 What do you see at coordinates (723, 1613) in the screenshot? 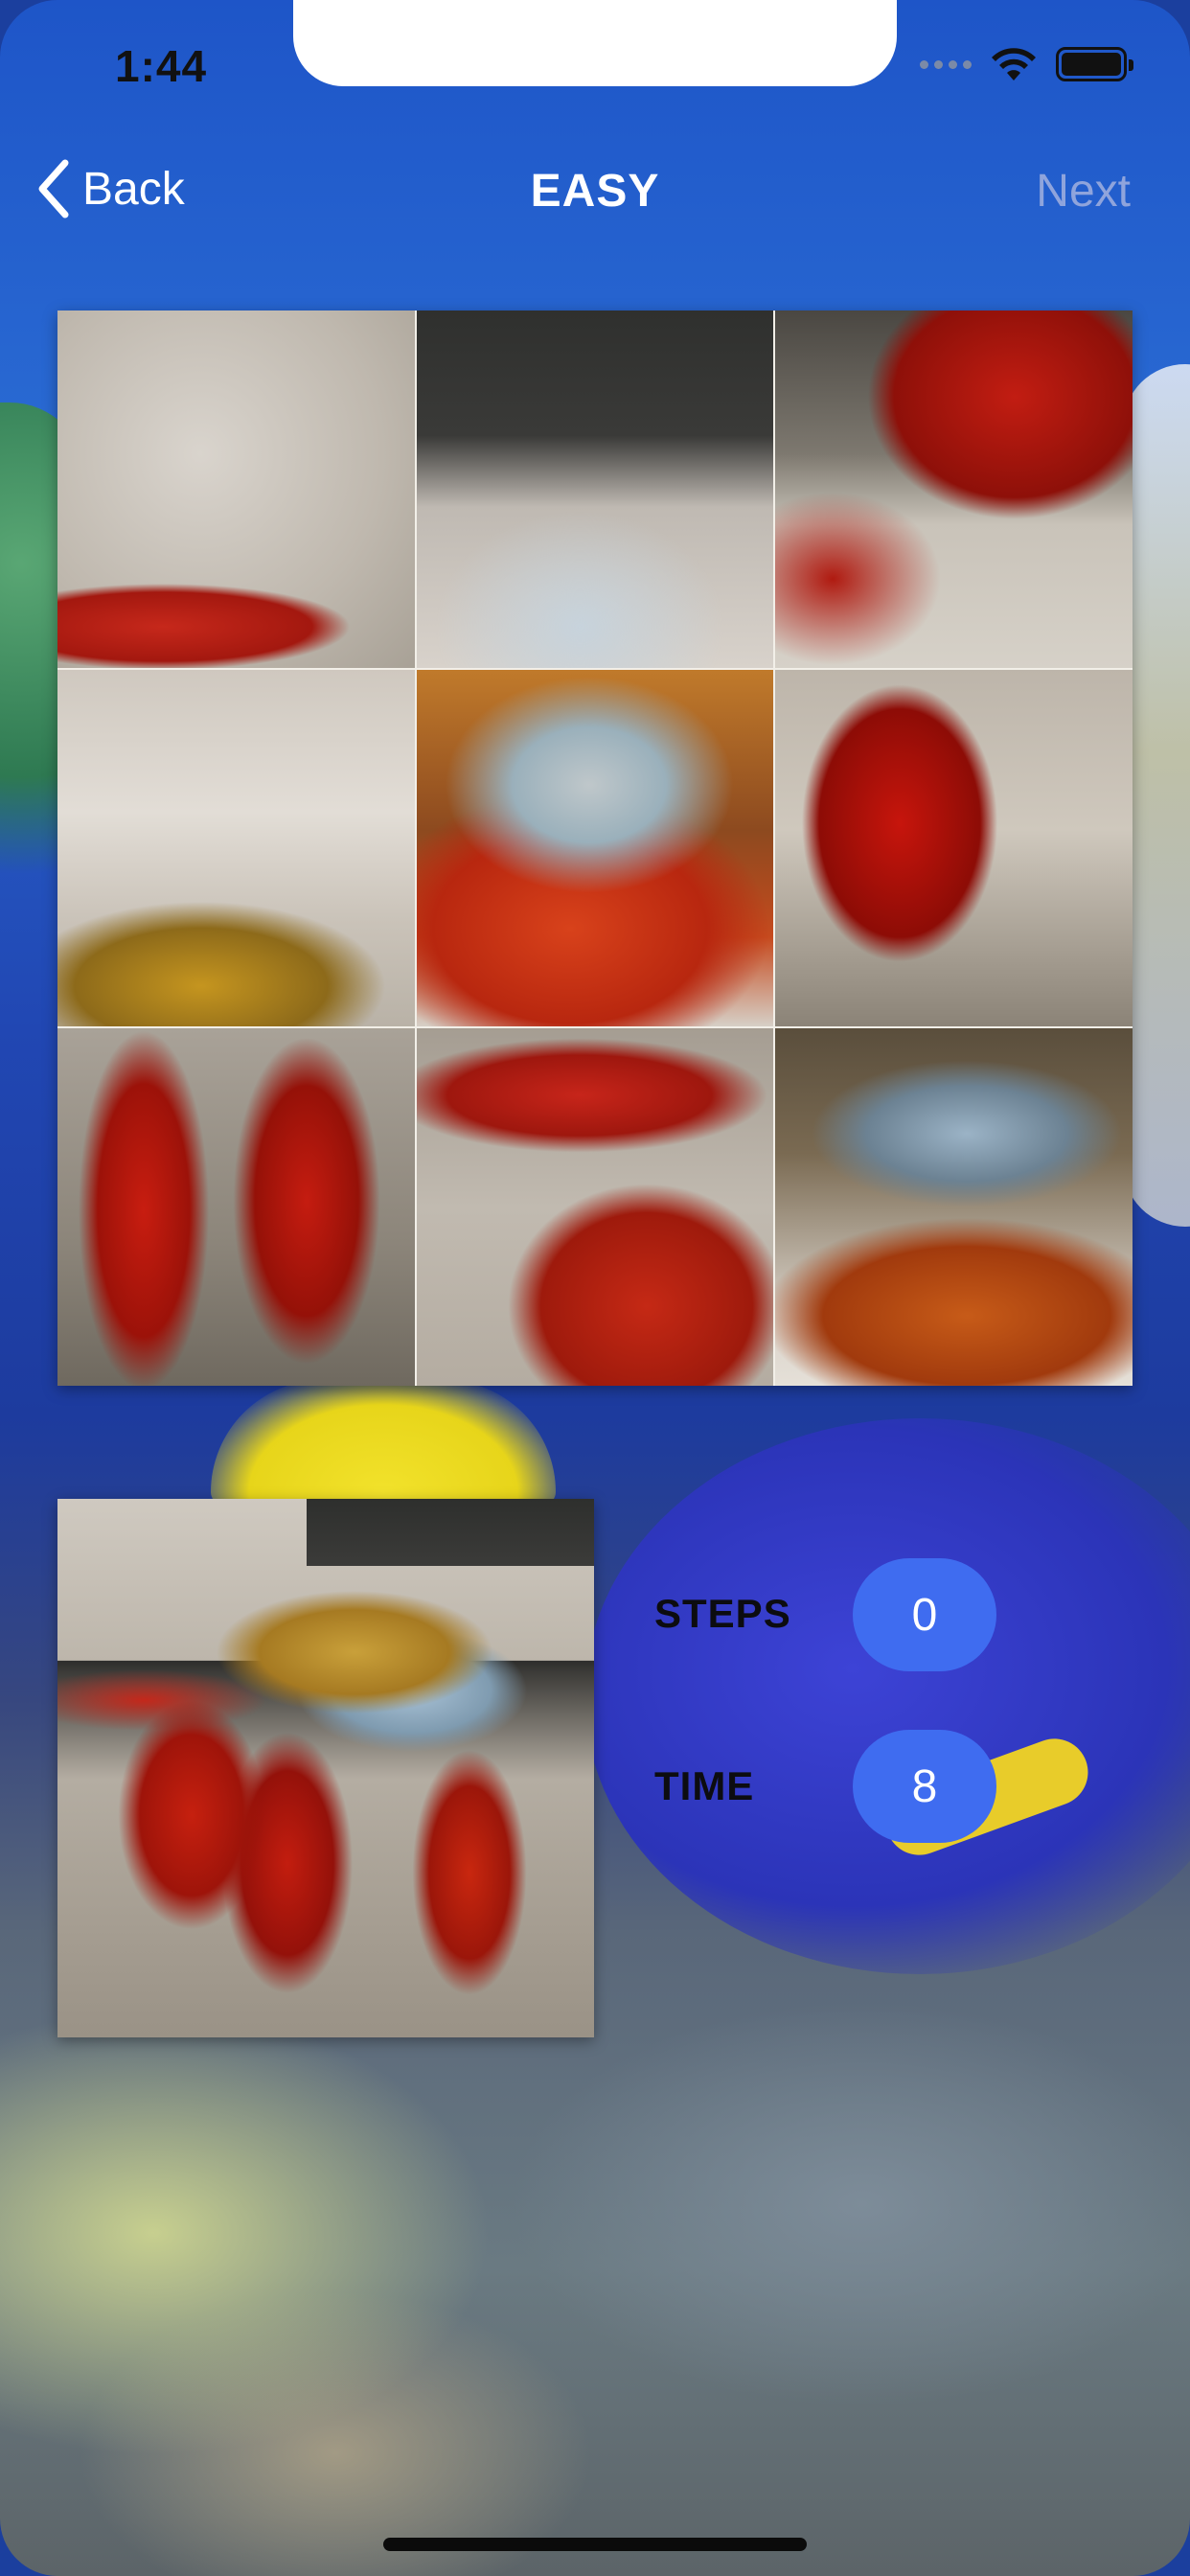
I see `steps-label: STEPS` at bounding box center [723, 1613].